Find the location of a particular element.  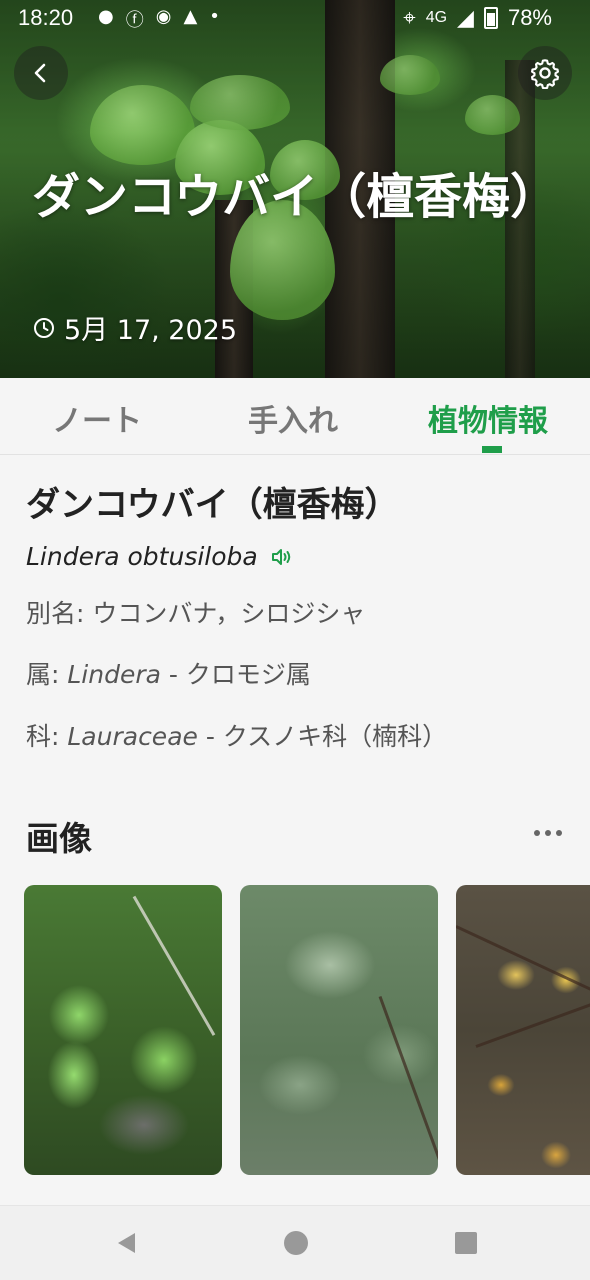

network-label: 4G is located at coordinates (436, 17).